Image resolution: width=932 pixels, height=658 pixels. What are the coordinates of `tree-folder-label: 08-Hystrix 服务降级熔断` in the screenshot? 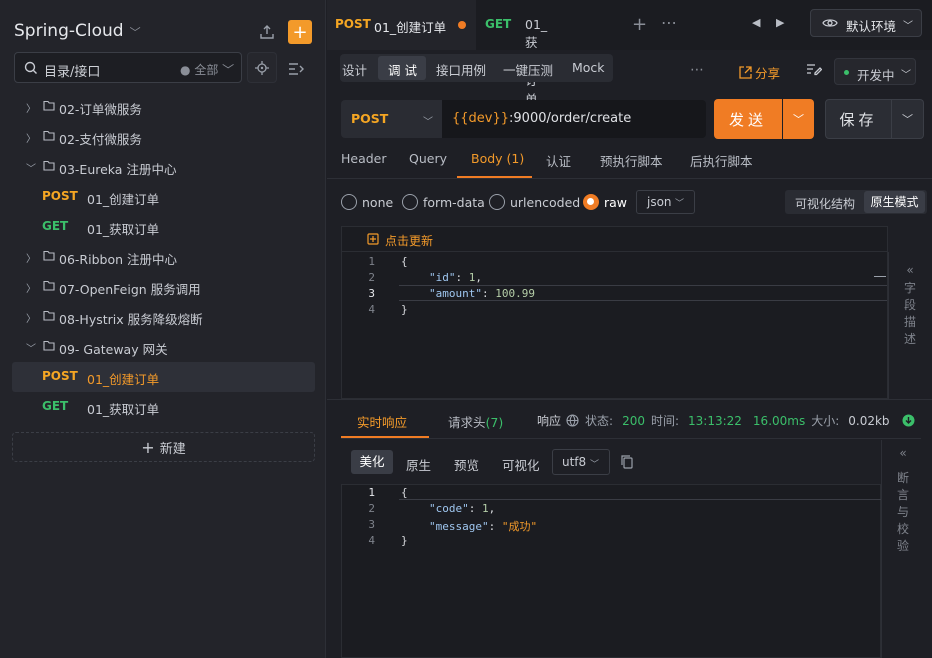 It's located at (131, 319).